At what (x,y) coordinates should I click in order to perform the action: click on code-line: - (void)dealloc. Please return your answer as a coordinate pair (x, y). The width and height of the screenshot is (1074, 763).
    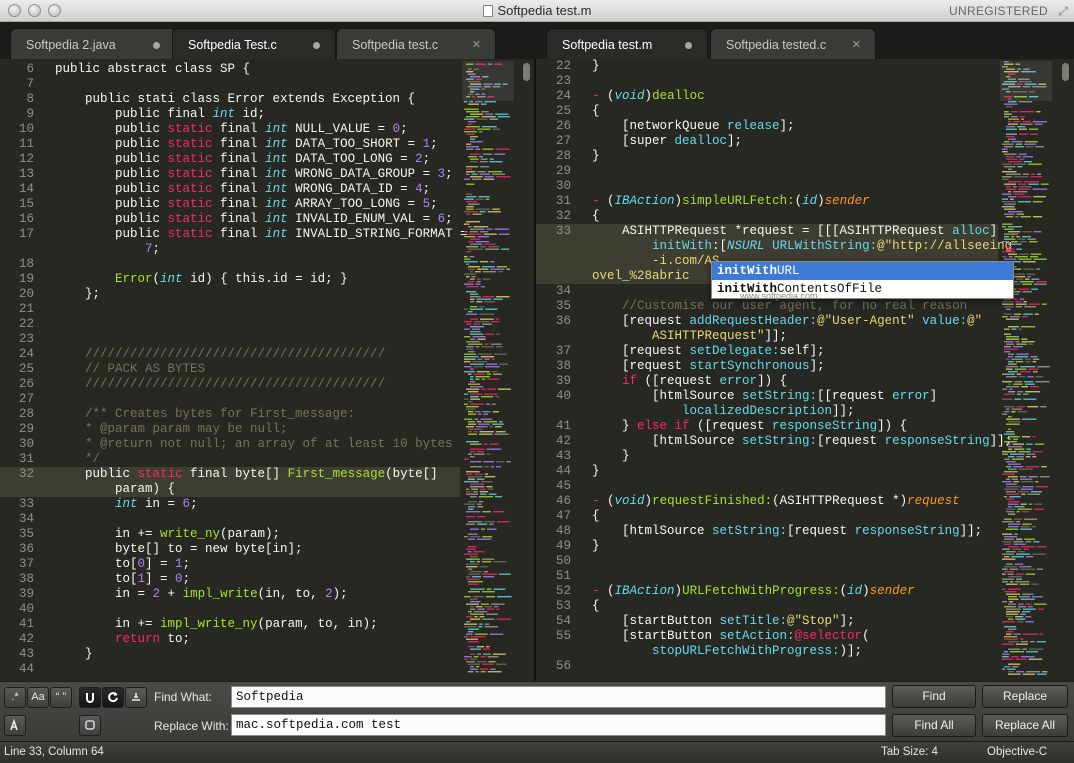
    Looking at the image, I should click on (648, 96).